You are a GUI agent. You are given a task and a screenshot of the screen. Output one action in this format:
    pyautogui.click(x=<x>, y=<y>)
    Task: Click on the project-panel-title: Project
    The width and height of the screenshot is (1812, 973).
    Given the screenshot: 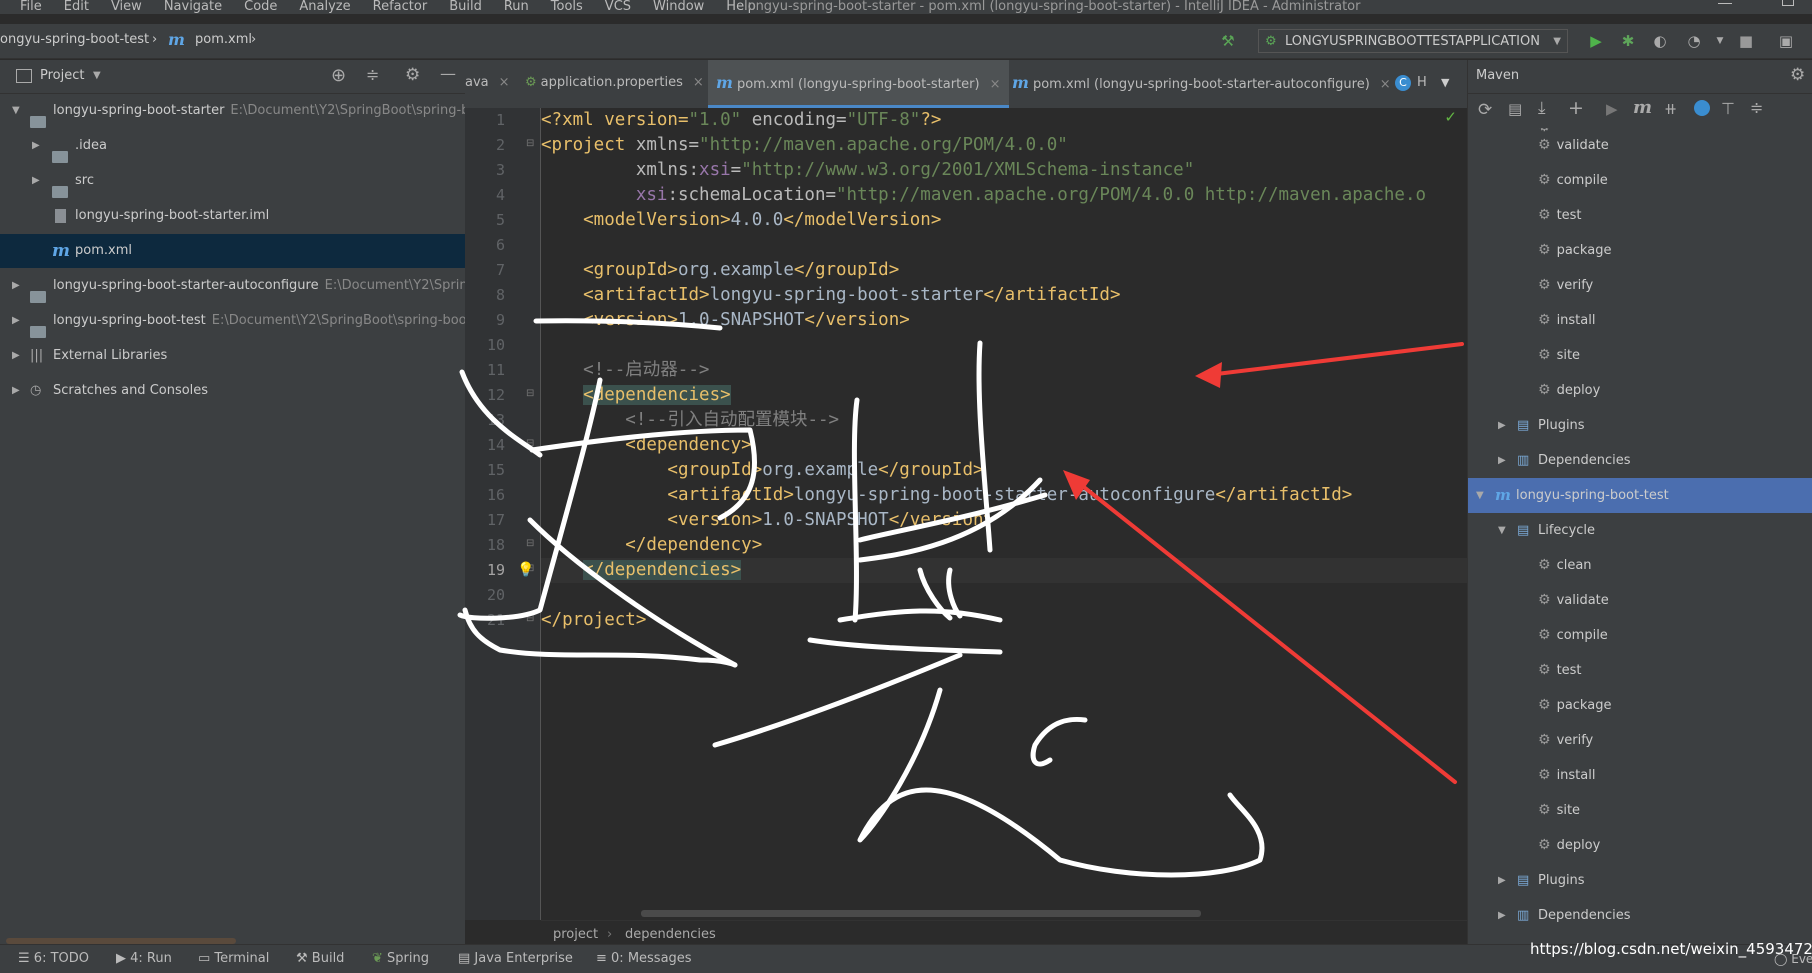 What is the action you would take?
    pyautogui.click(x=62, y=75)
    